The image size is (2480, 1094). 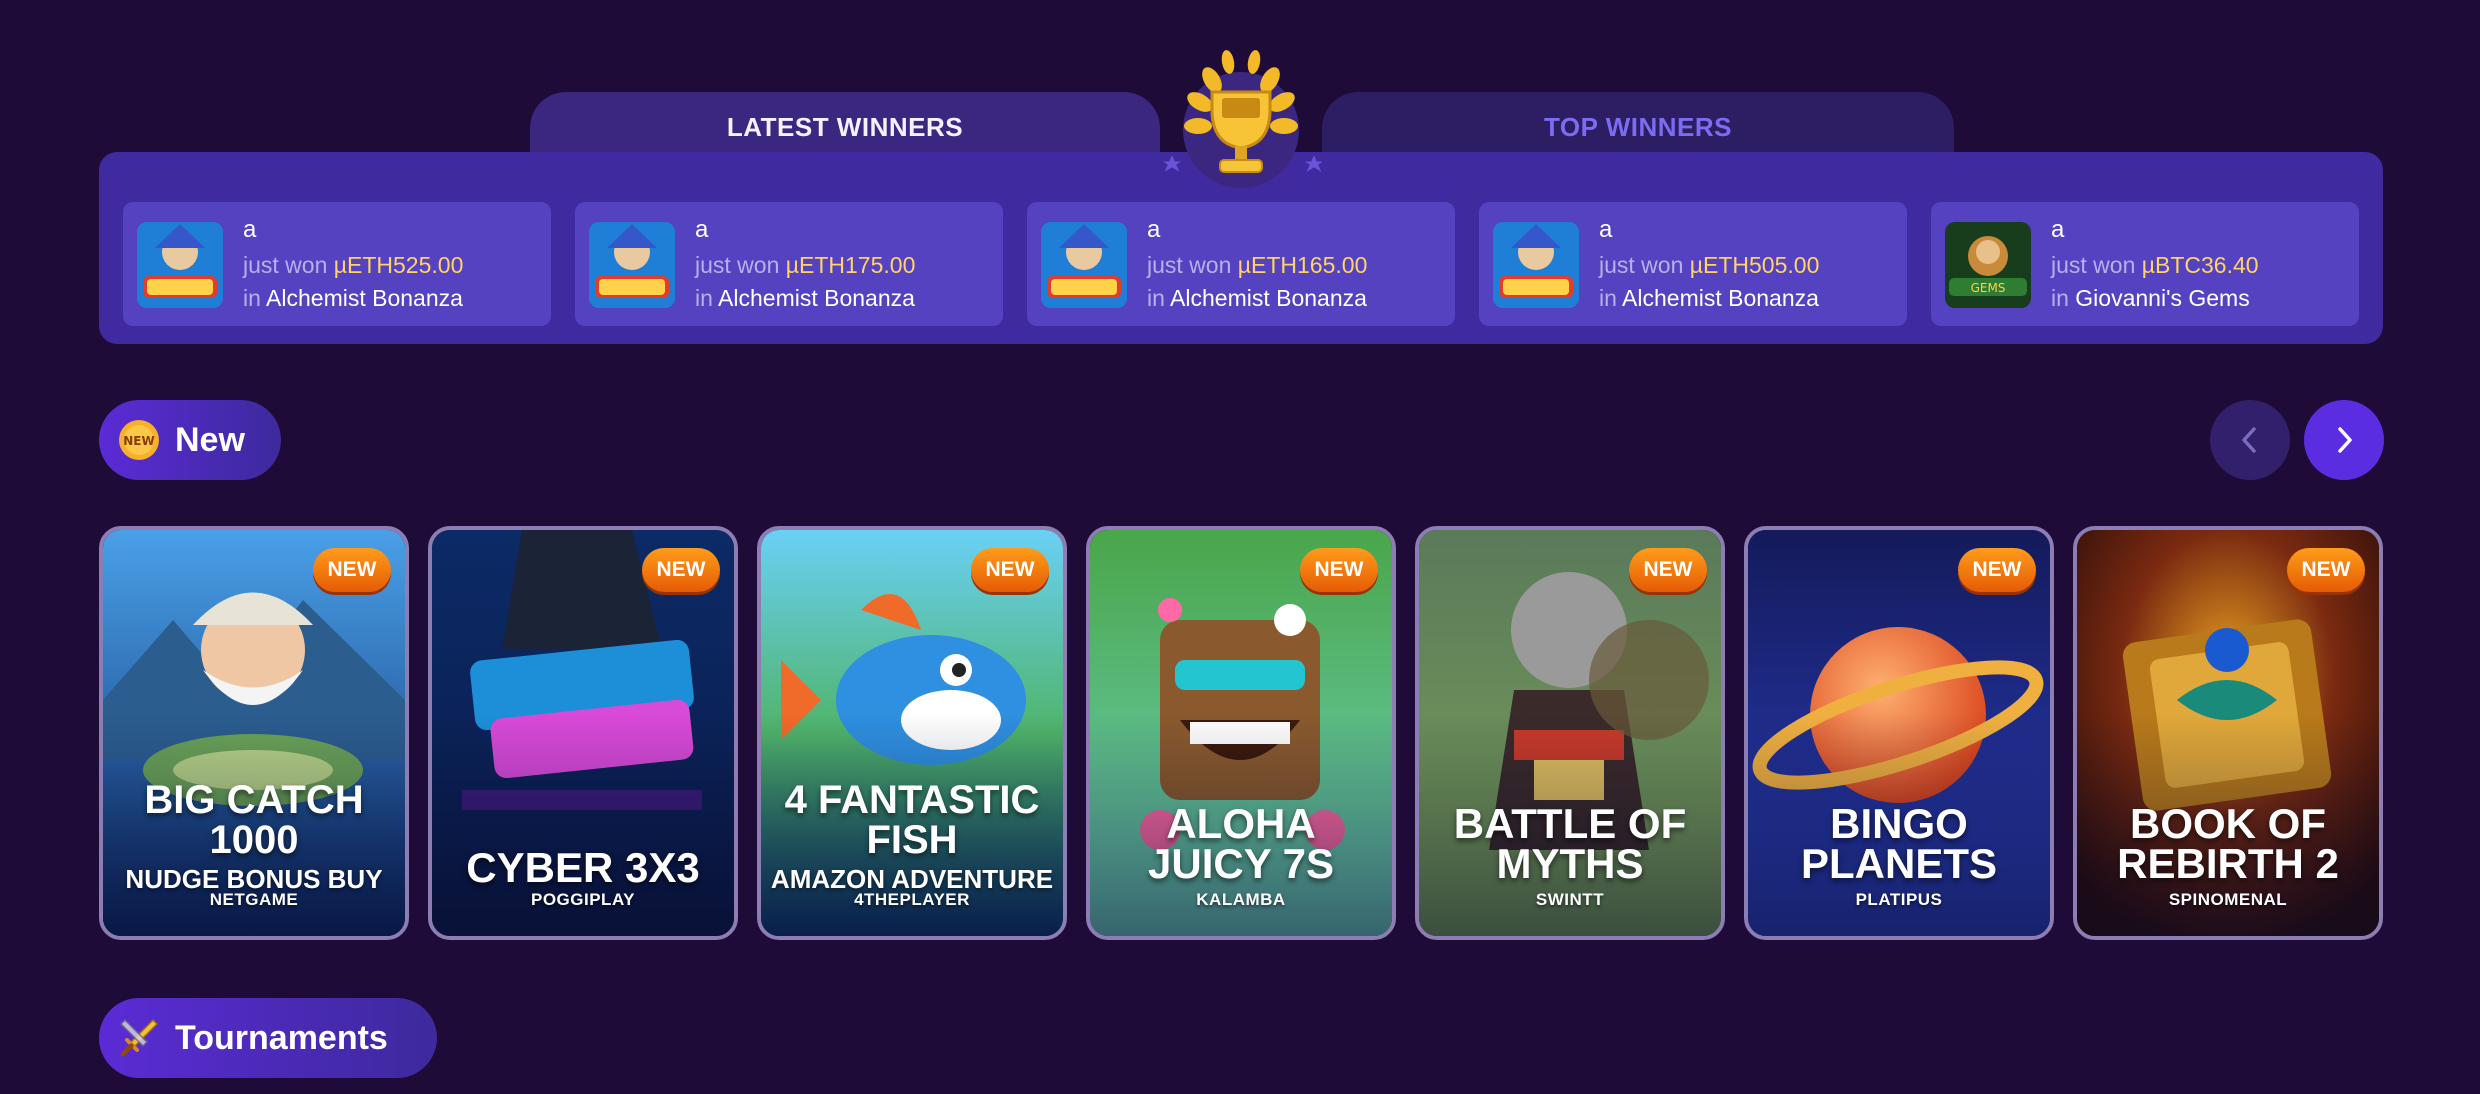 I want to click on winner-amount-line: just won µBTC36.40, so click(x=2155, y=265).